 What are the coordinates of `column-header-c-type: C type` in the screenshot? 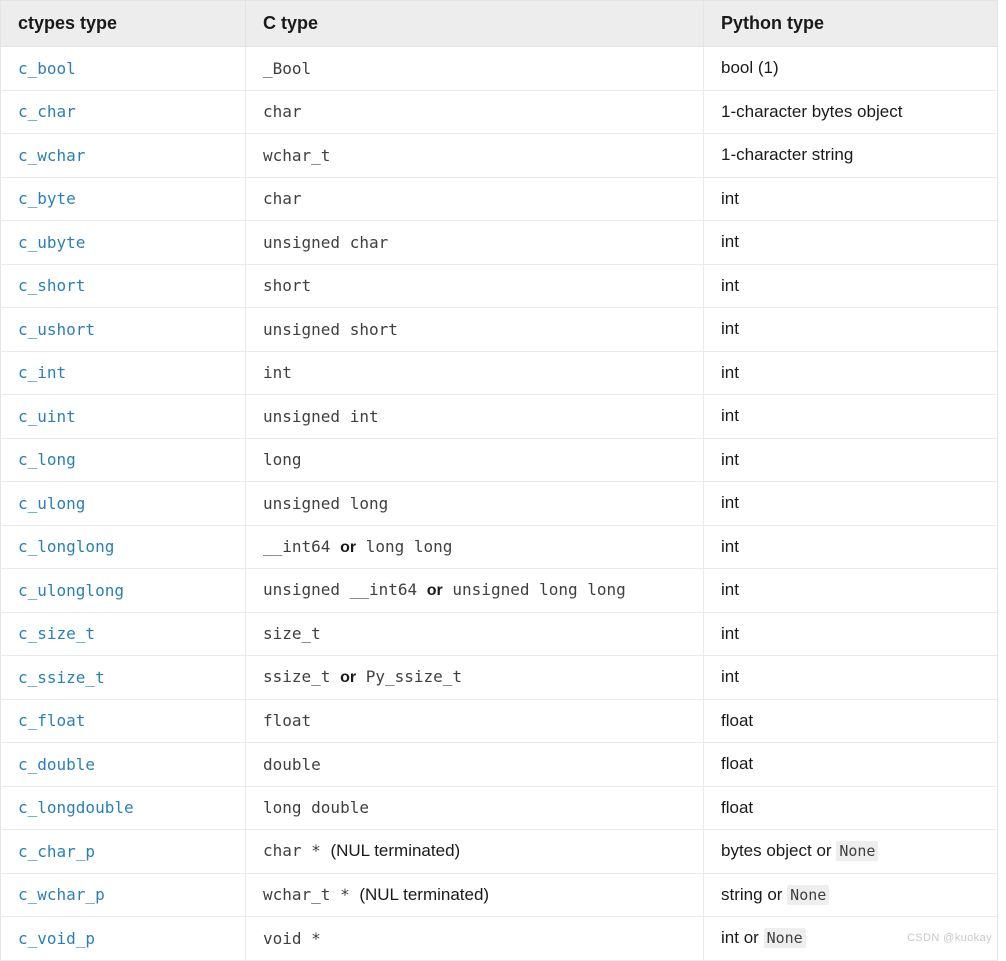 It's located at (474, 23).